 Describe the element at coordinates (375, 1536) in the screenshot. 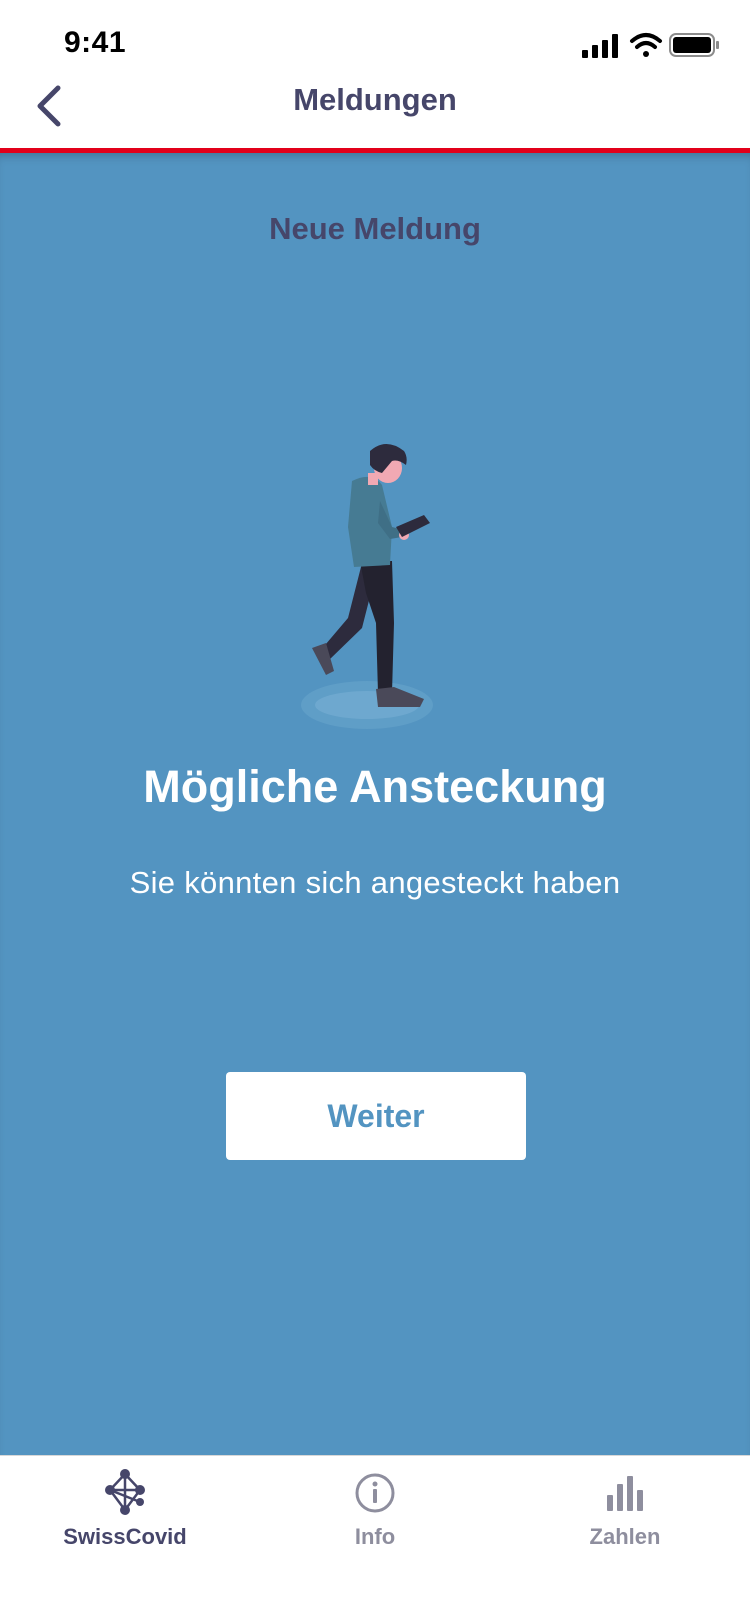

I see `tab-label: Info` at that location.